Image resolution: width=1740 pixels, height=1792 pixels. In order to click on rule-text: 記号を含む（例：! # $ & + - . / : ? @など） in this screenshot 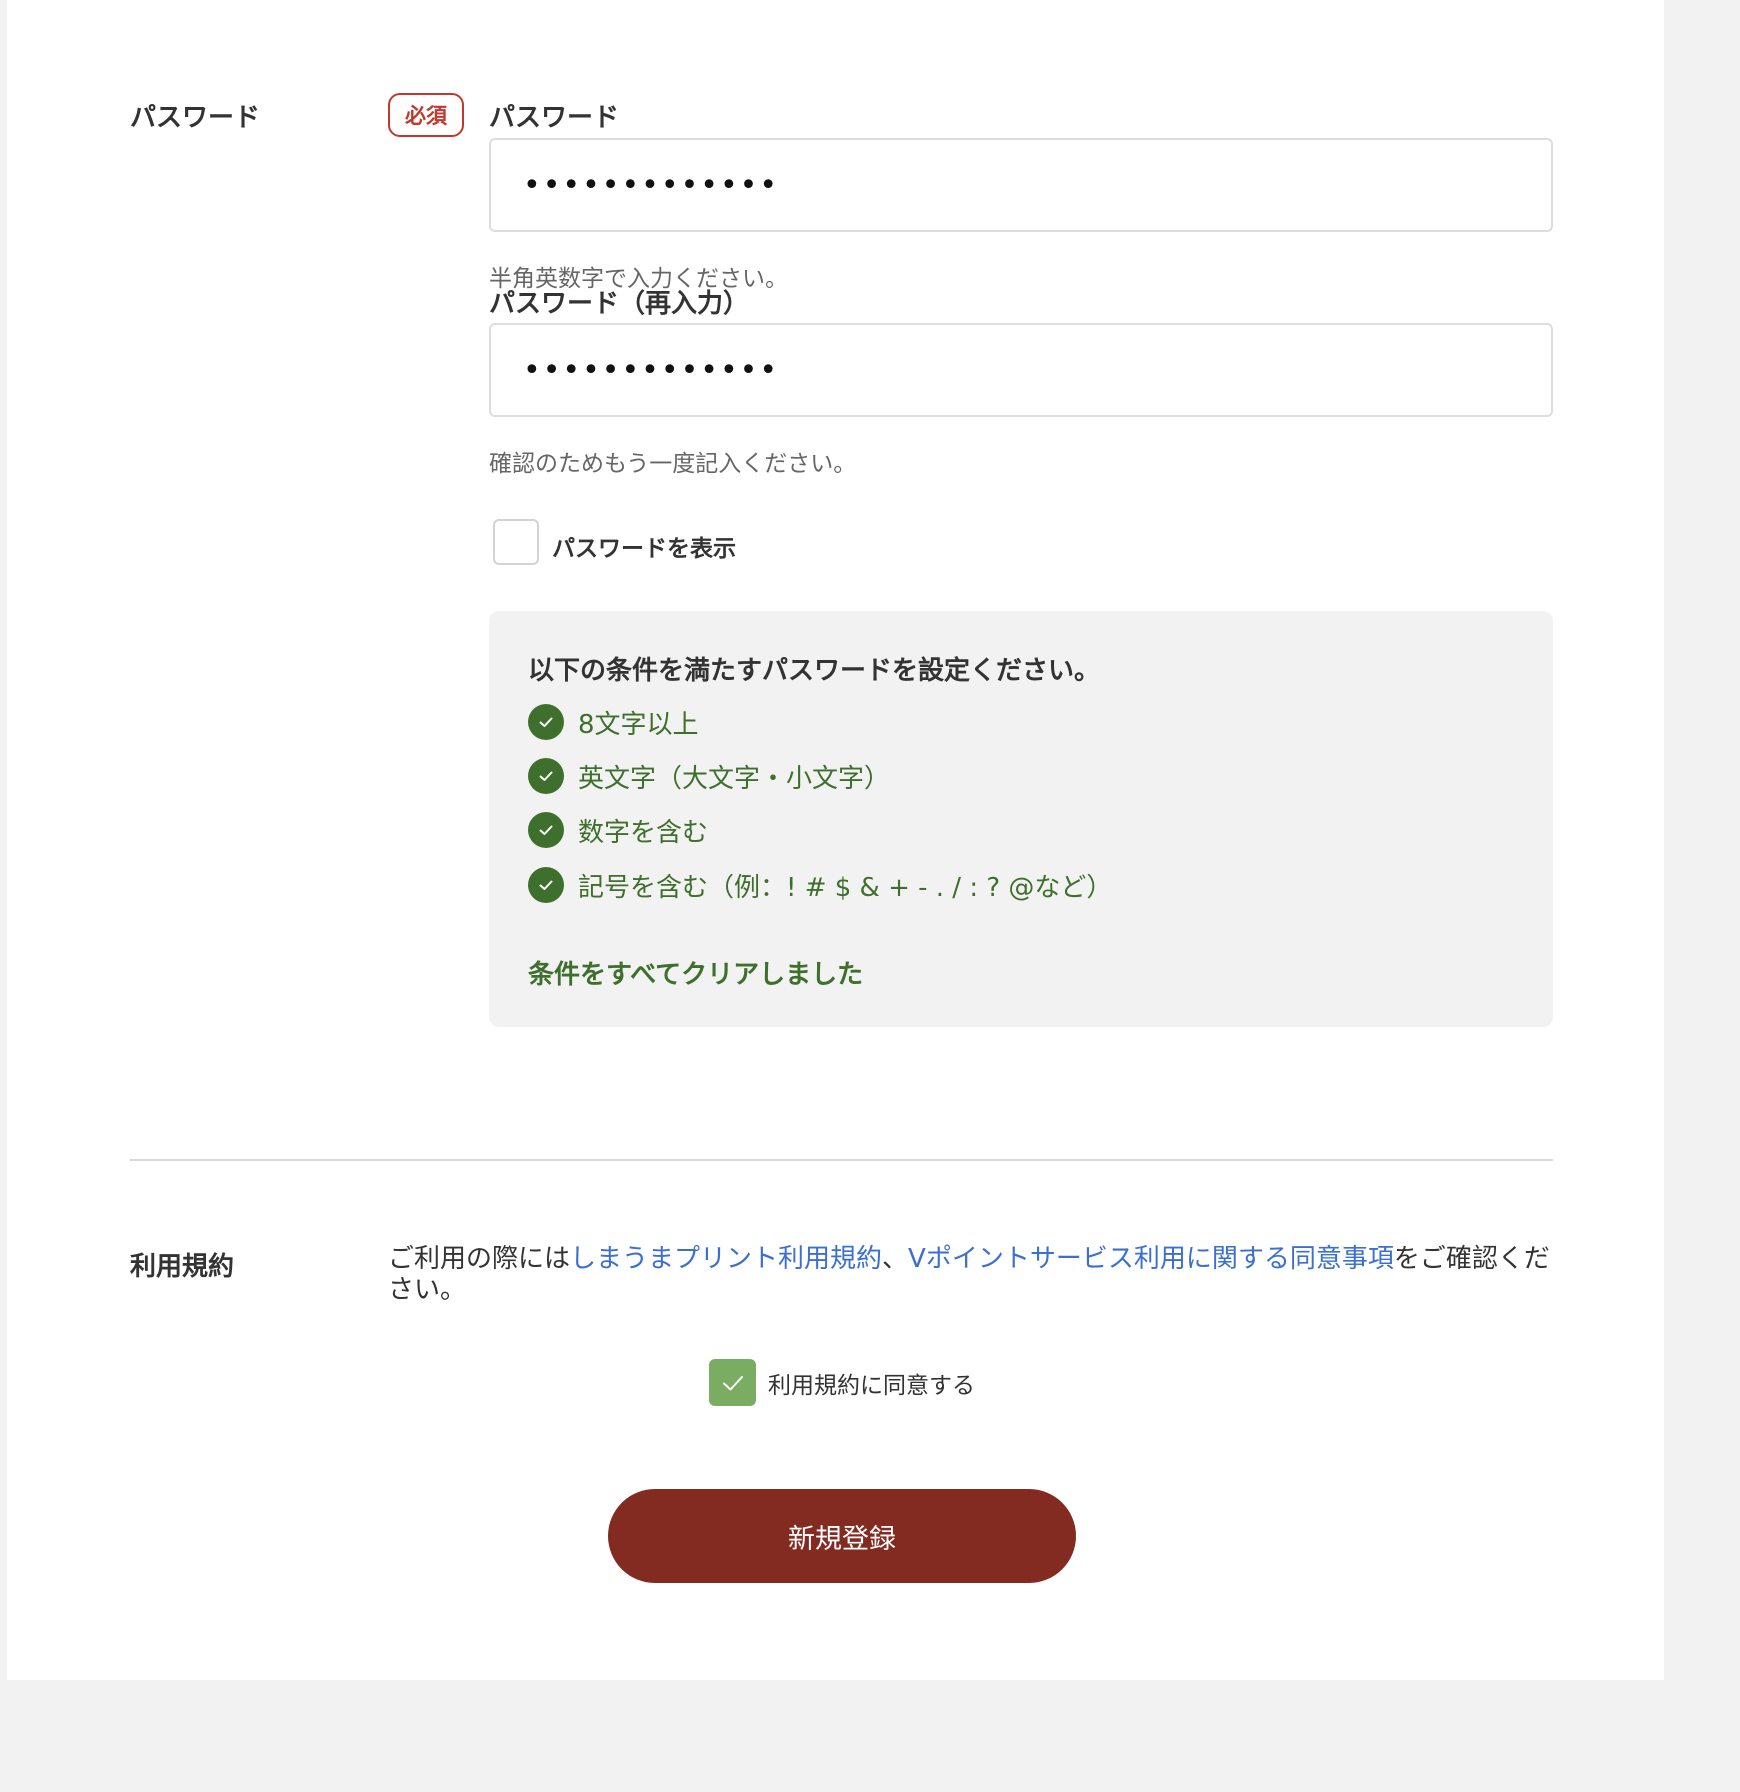, I will do `click(845, 887)`.